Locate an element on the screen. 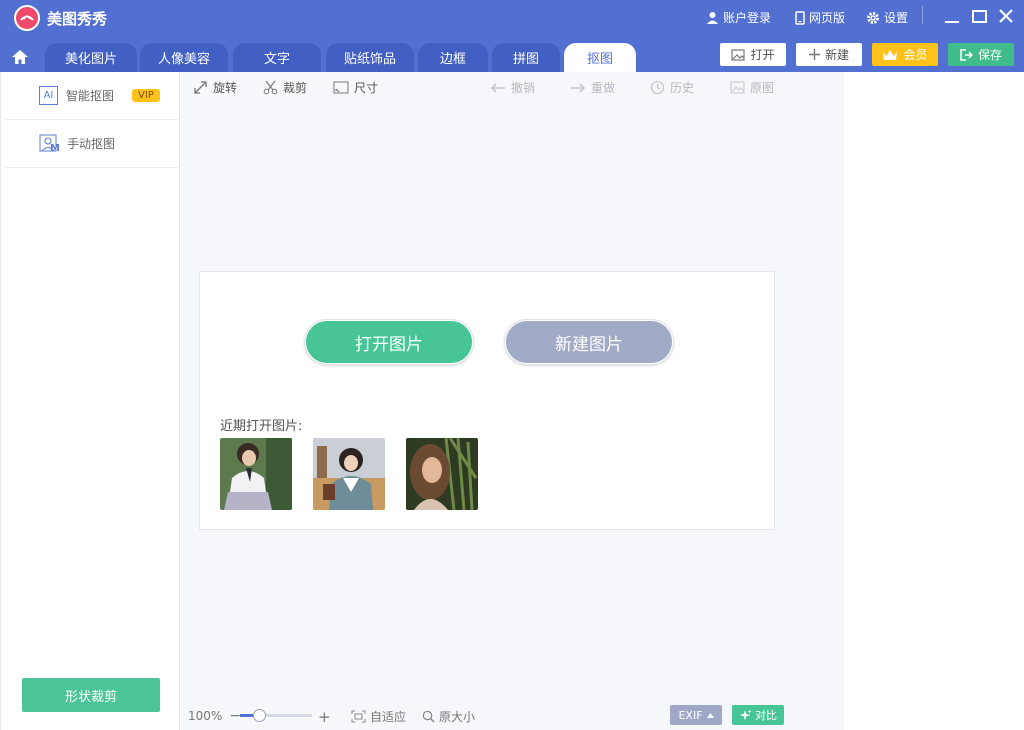 The image size is (1024, 730). close-icon is located at coordinates (1006, 16).